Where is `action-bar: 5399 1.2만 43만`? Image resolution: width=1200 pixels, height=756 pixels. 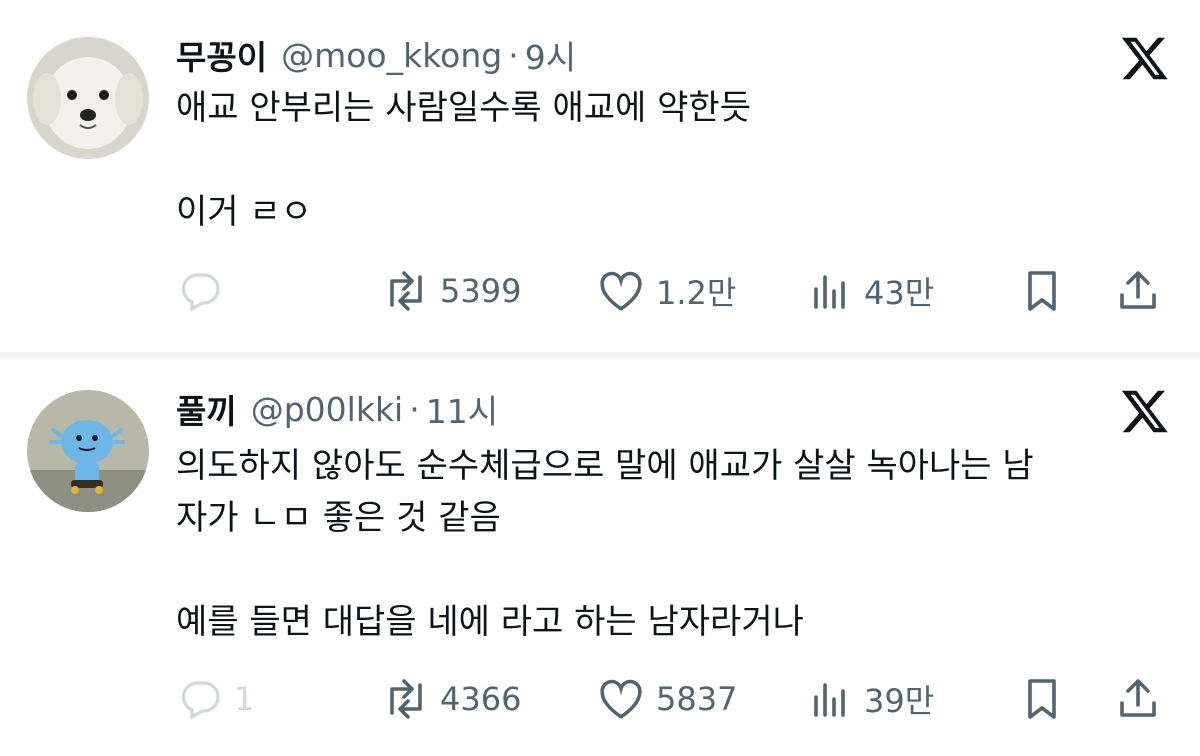
action-bar: 5399 1.2만 43만 is located at coordinates (676, 291).